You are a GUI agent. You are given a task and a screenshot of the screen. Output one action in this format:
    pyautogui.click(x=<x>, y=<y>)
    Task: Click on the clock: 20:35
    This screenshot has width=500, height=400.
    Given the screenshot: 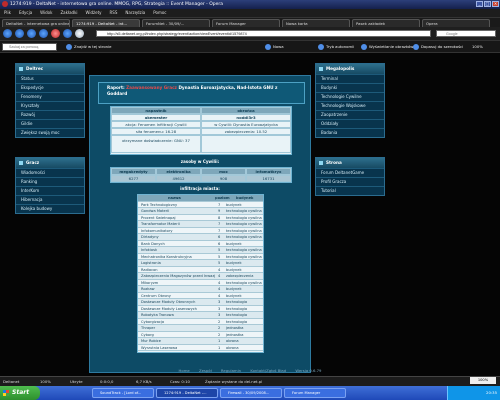 What is the action you would take?
    pyautogui.click(x=491, y=392)
    